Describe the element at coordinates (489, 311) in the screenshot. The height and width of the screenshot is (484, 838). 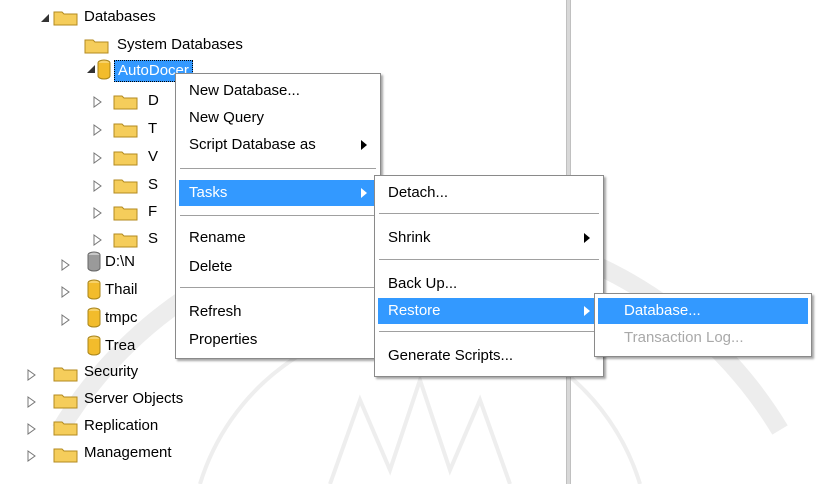
I see `menu-item-restore: Restore` at that location.